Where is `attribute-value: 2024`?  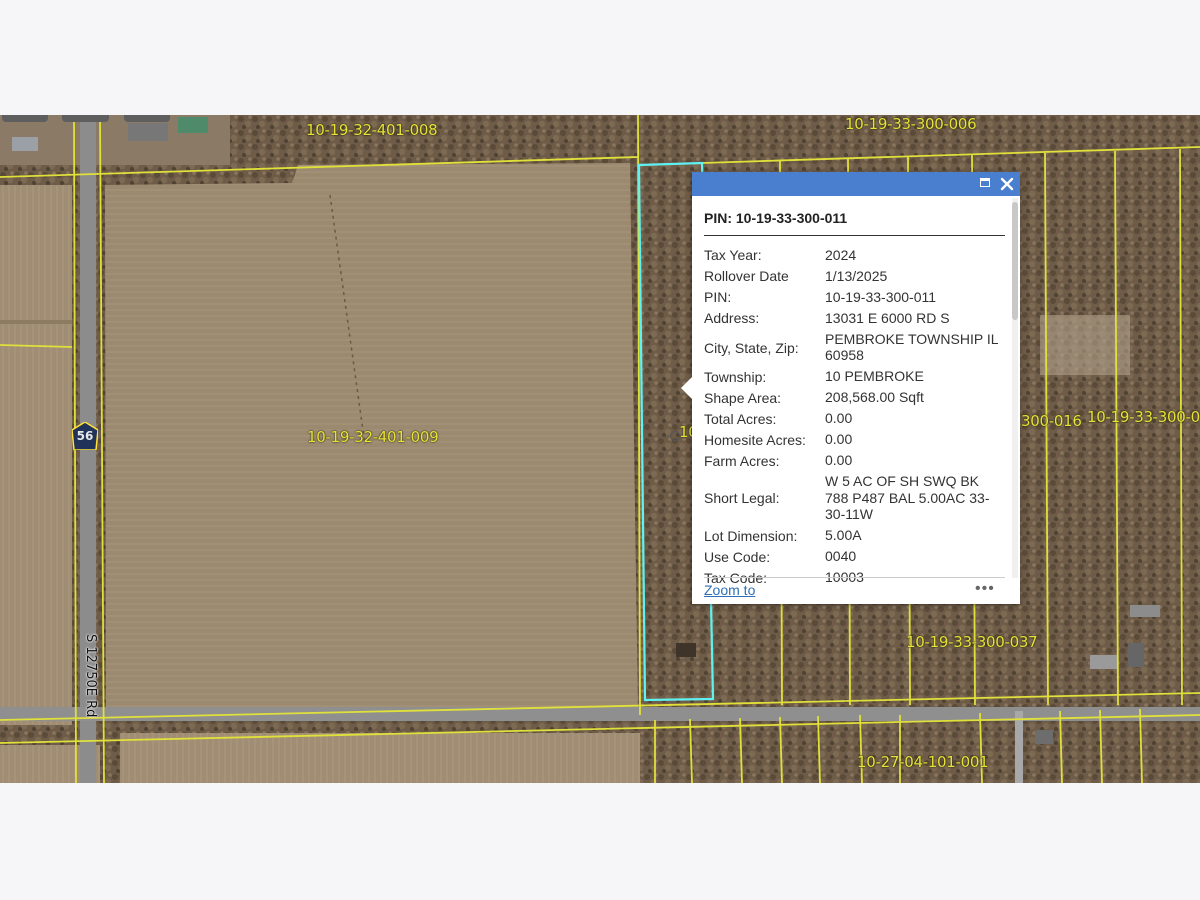 attribute-value: 2024 is located at coordinates (841, 254).